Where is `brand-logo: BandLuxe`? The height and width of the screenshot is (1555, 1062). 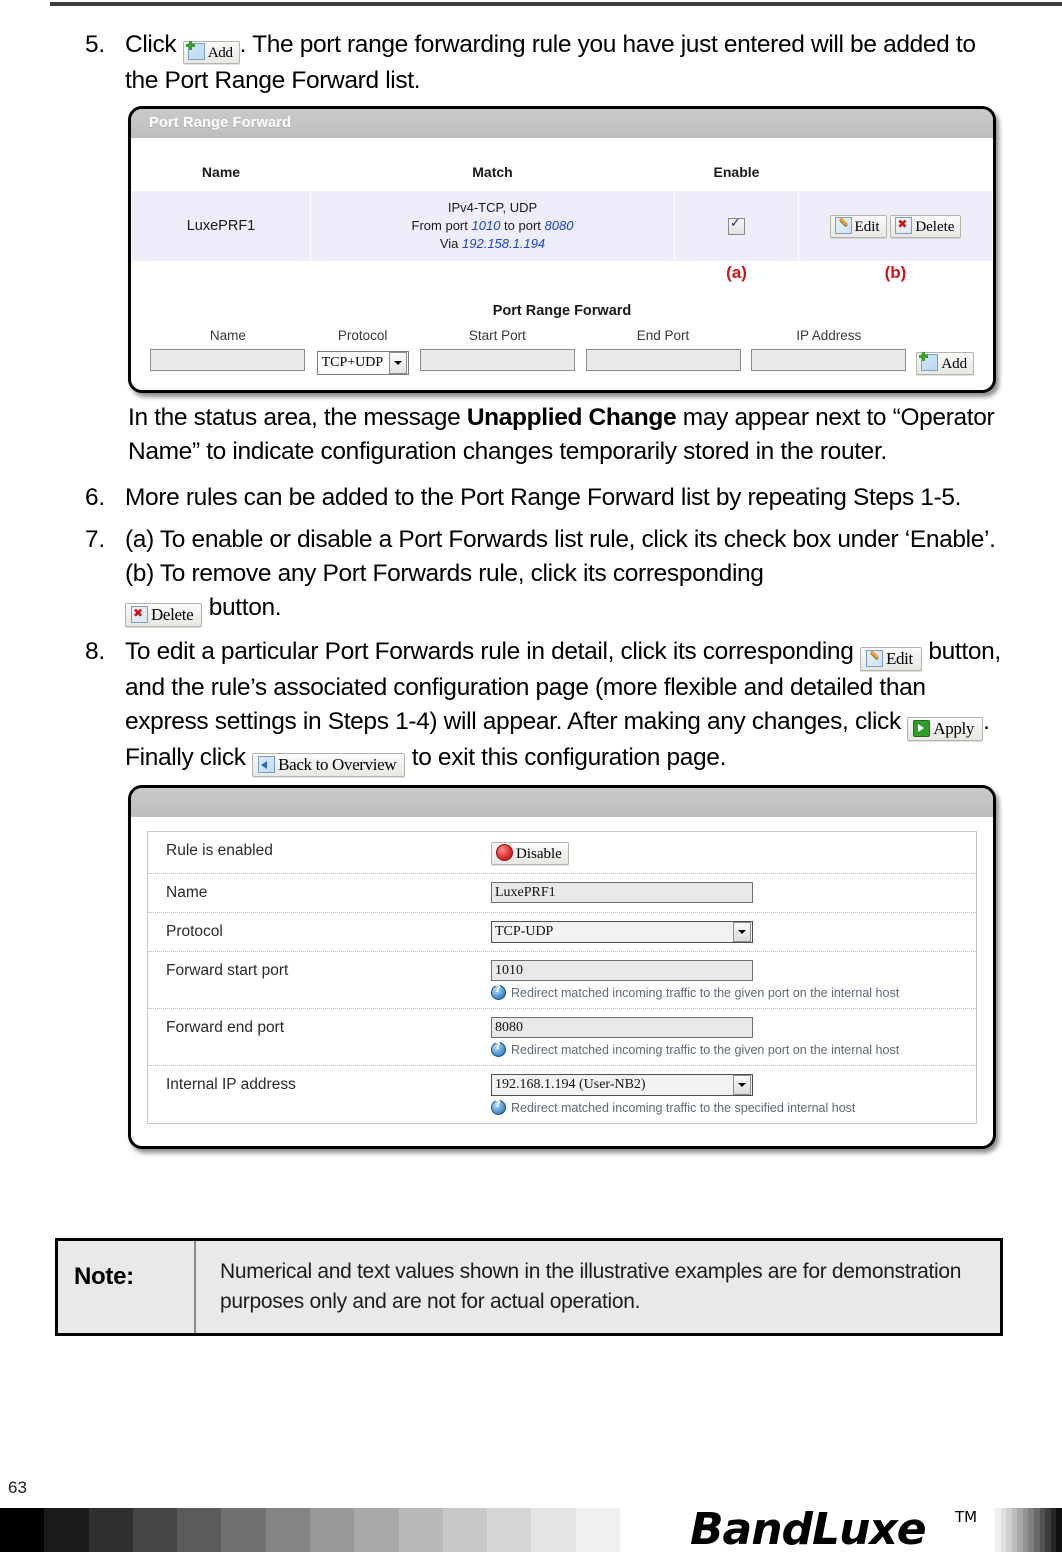 brand-logo: BandLuxe is located at coordinates (808, 1529).